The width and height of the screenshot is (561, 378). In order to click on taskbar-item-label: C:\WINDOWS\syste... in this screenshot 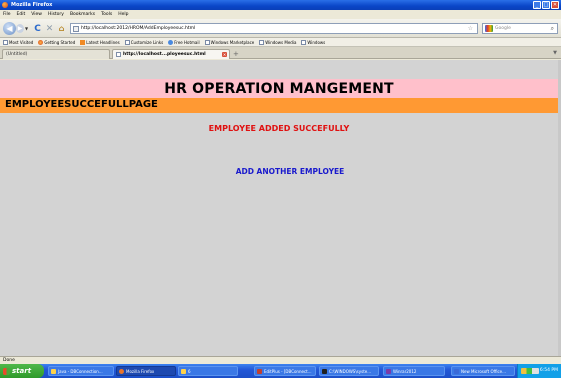, I will do `click(350, 371)`.